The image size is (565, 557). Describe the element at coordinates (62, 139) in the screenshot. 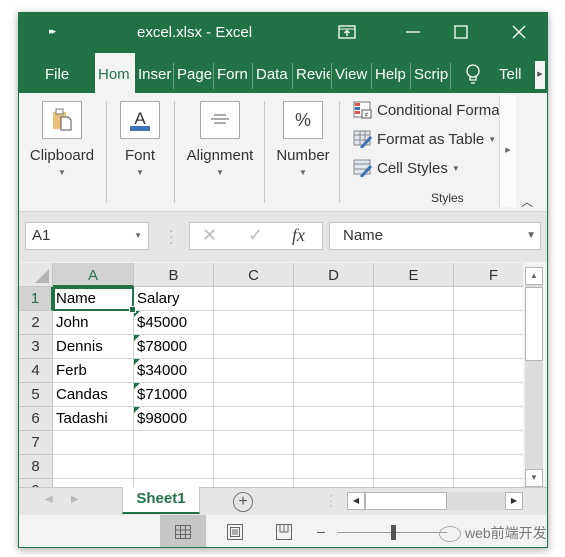

I see `clipboard-group: Clipboard ▼` at that location.